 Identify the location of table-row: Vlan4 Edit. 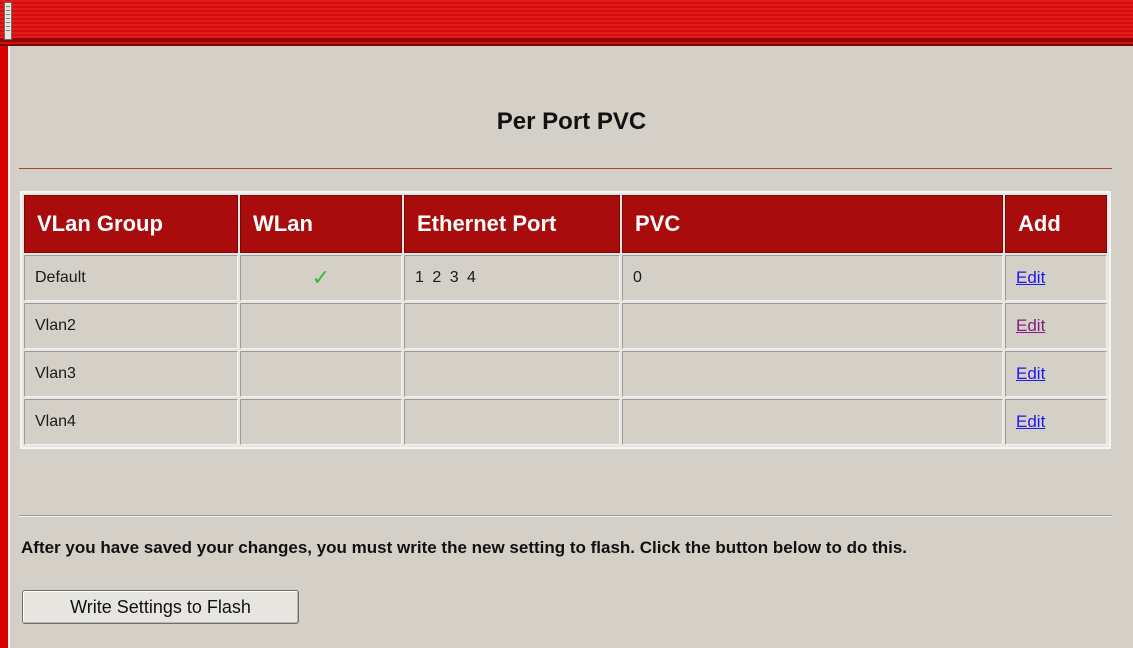
(565, 422).